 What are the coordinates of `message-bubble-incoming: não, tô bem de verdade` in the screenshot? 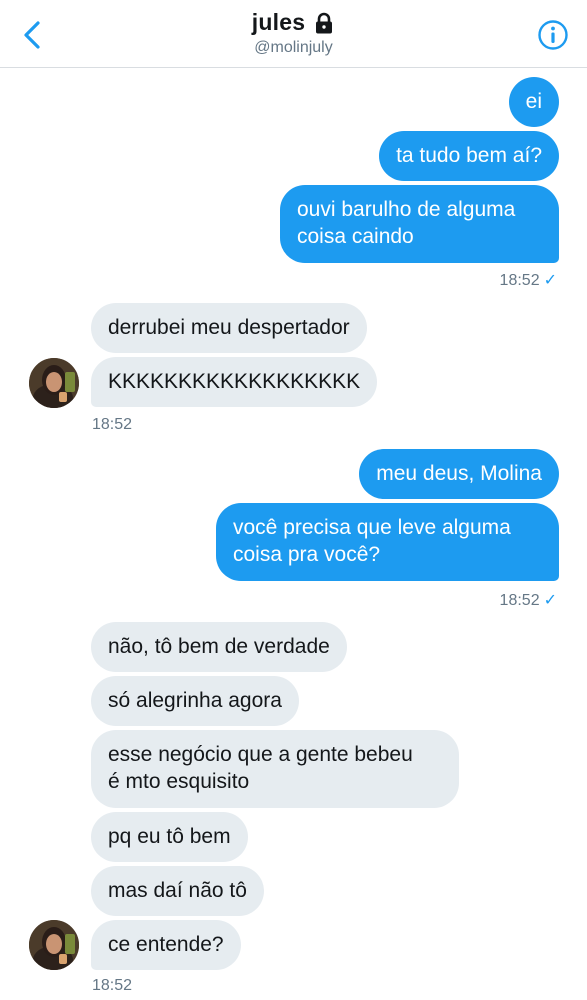 It's located at (219, 647).